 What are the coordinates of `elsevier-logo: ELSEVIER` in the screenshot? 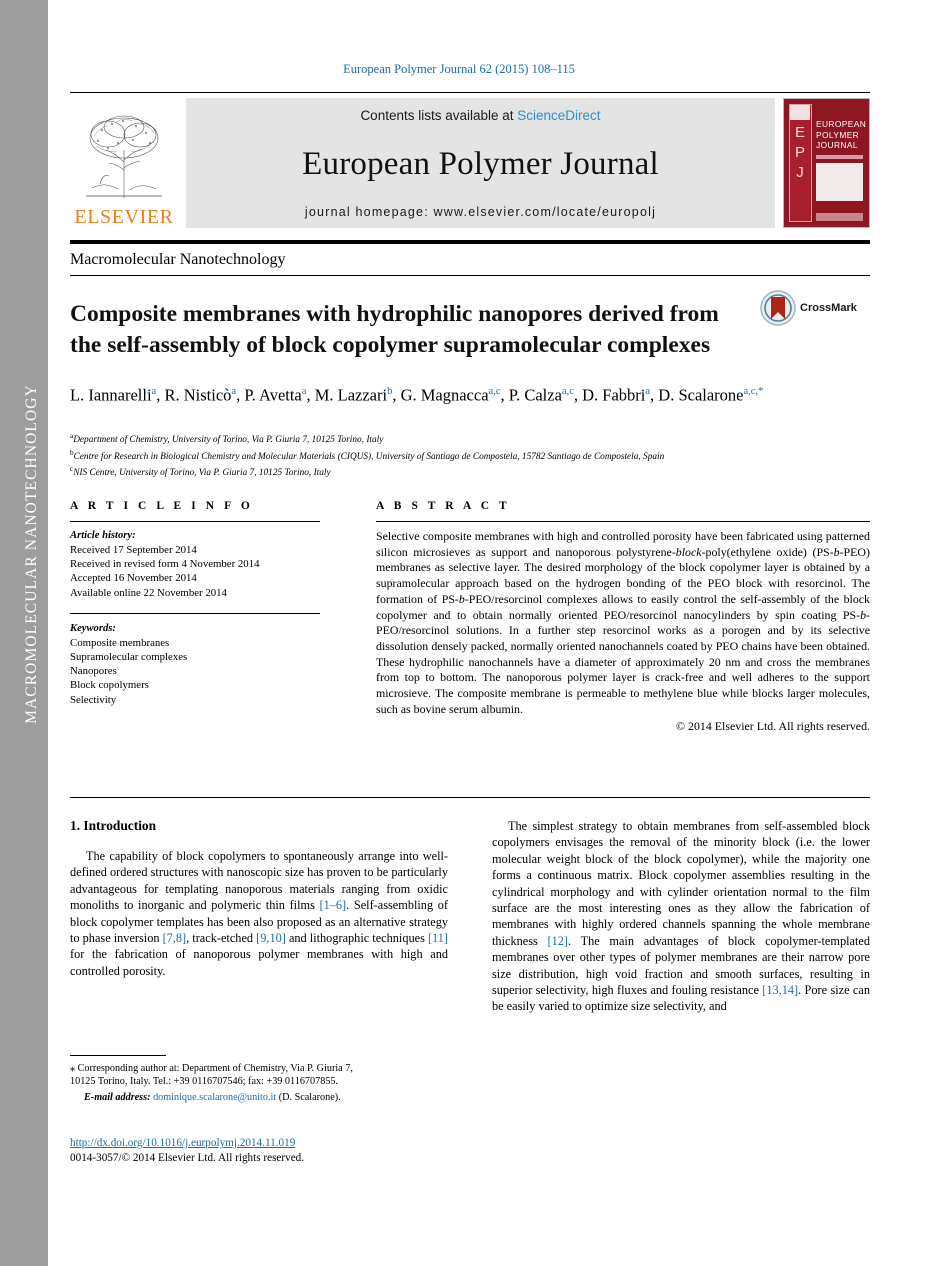 It's located at (124, 163).